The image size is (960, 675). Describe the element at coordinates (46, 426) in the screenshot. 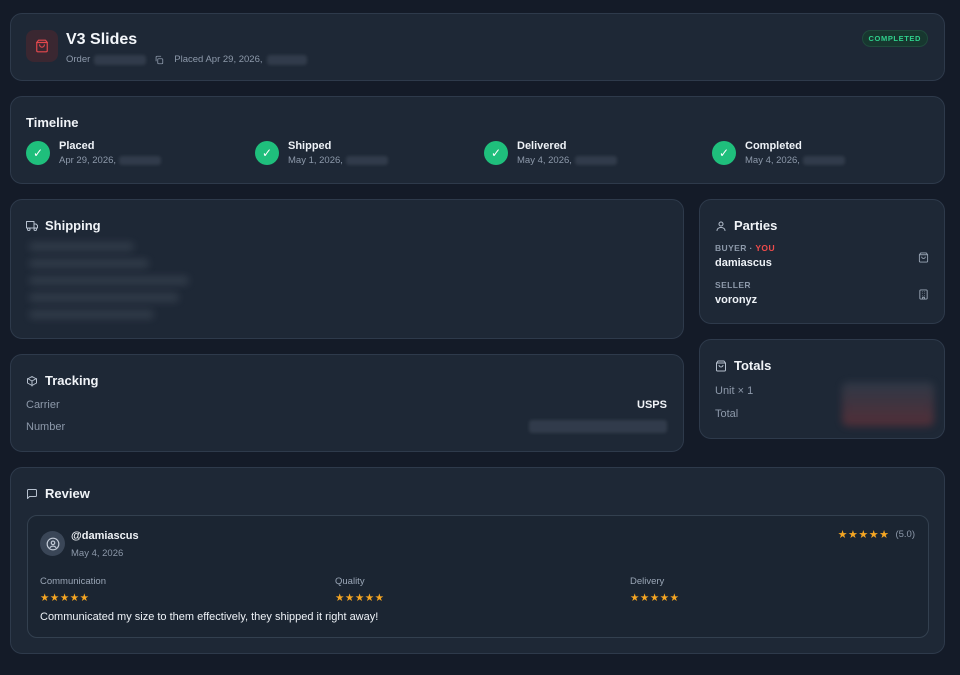

I see `number-label: Number` at that location.